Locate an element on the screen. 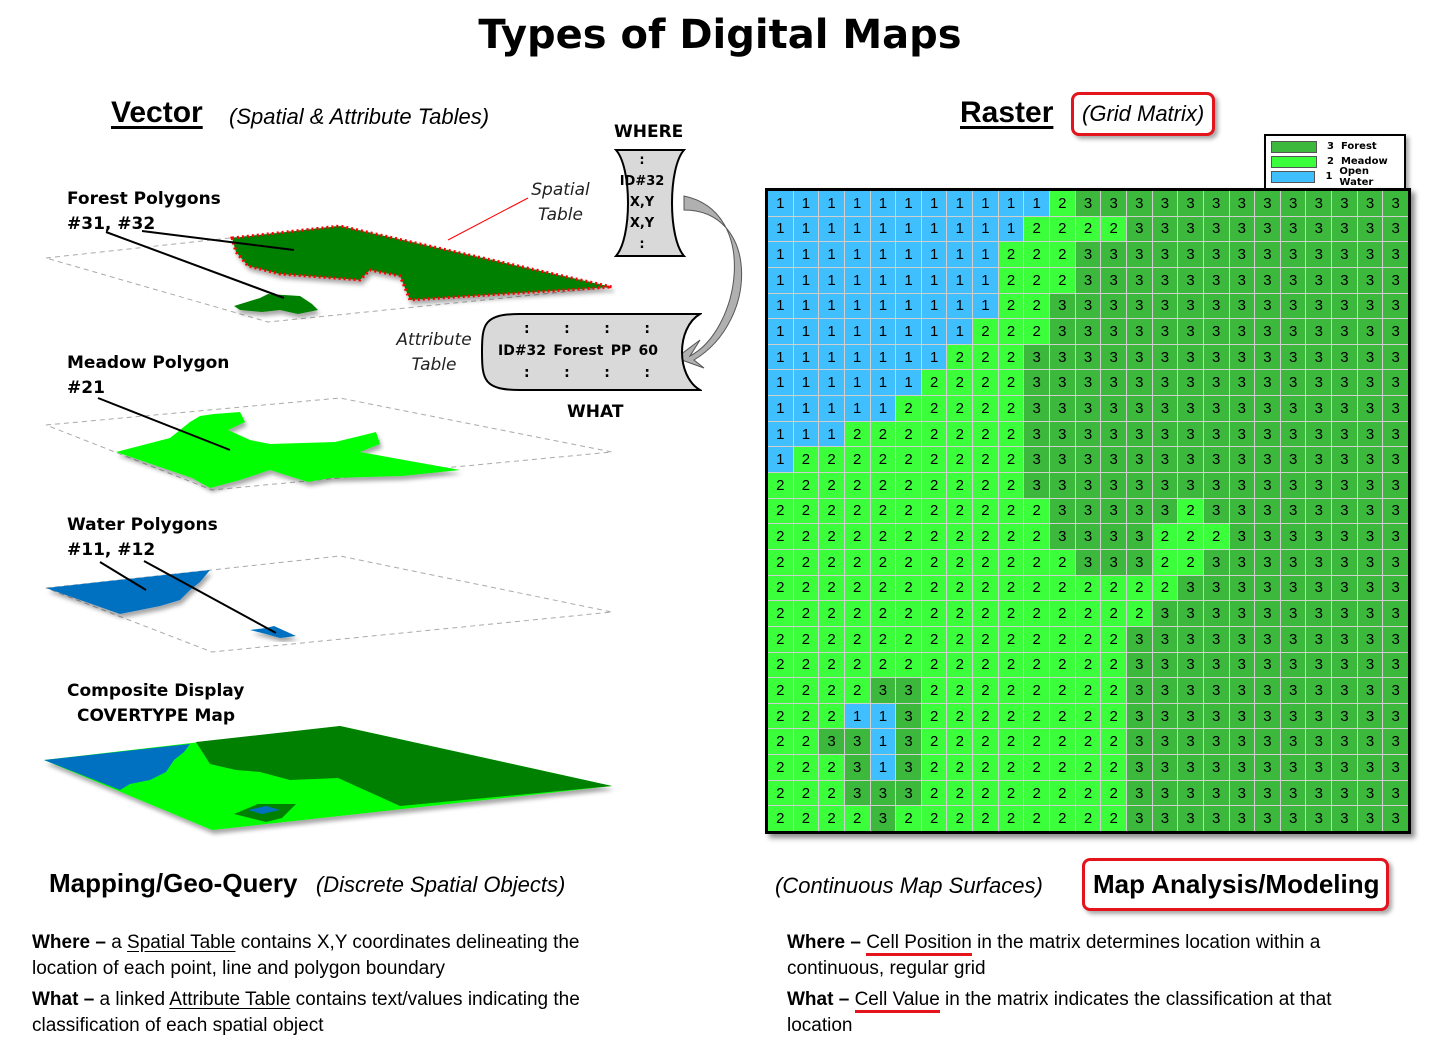 This screenshot has height=1054, width=1440. what-label: WHAT is located at coordinates (595, 412).